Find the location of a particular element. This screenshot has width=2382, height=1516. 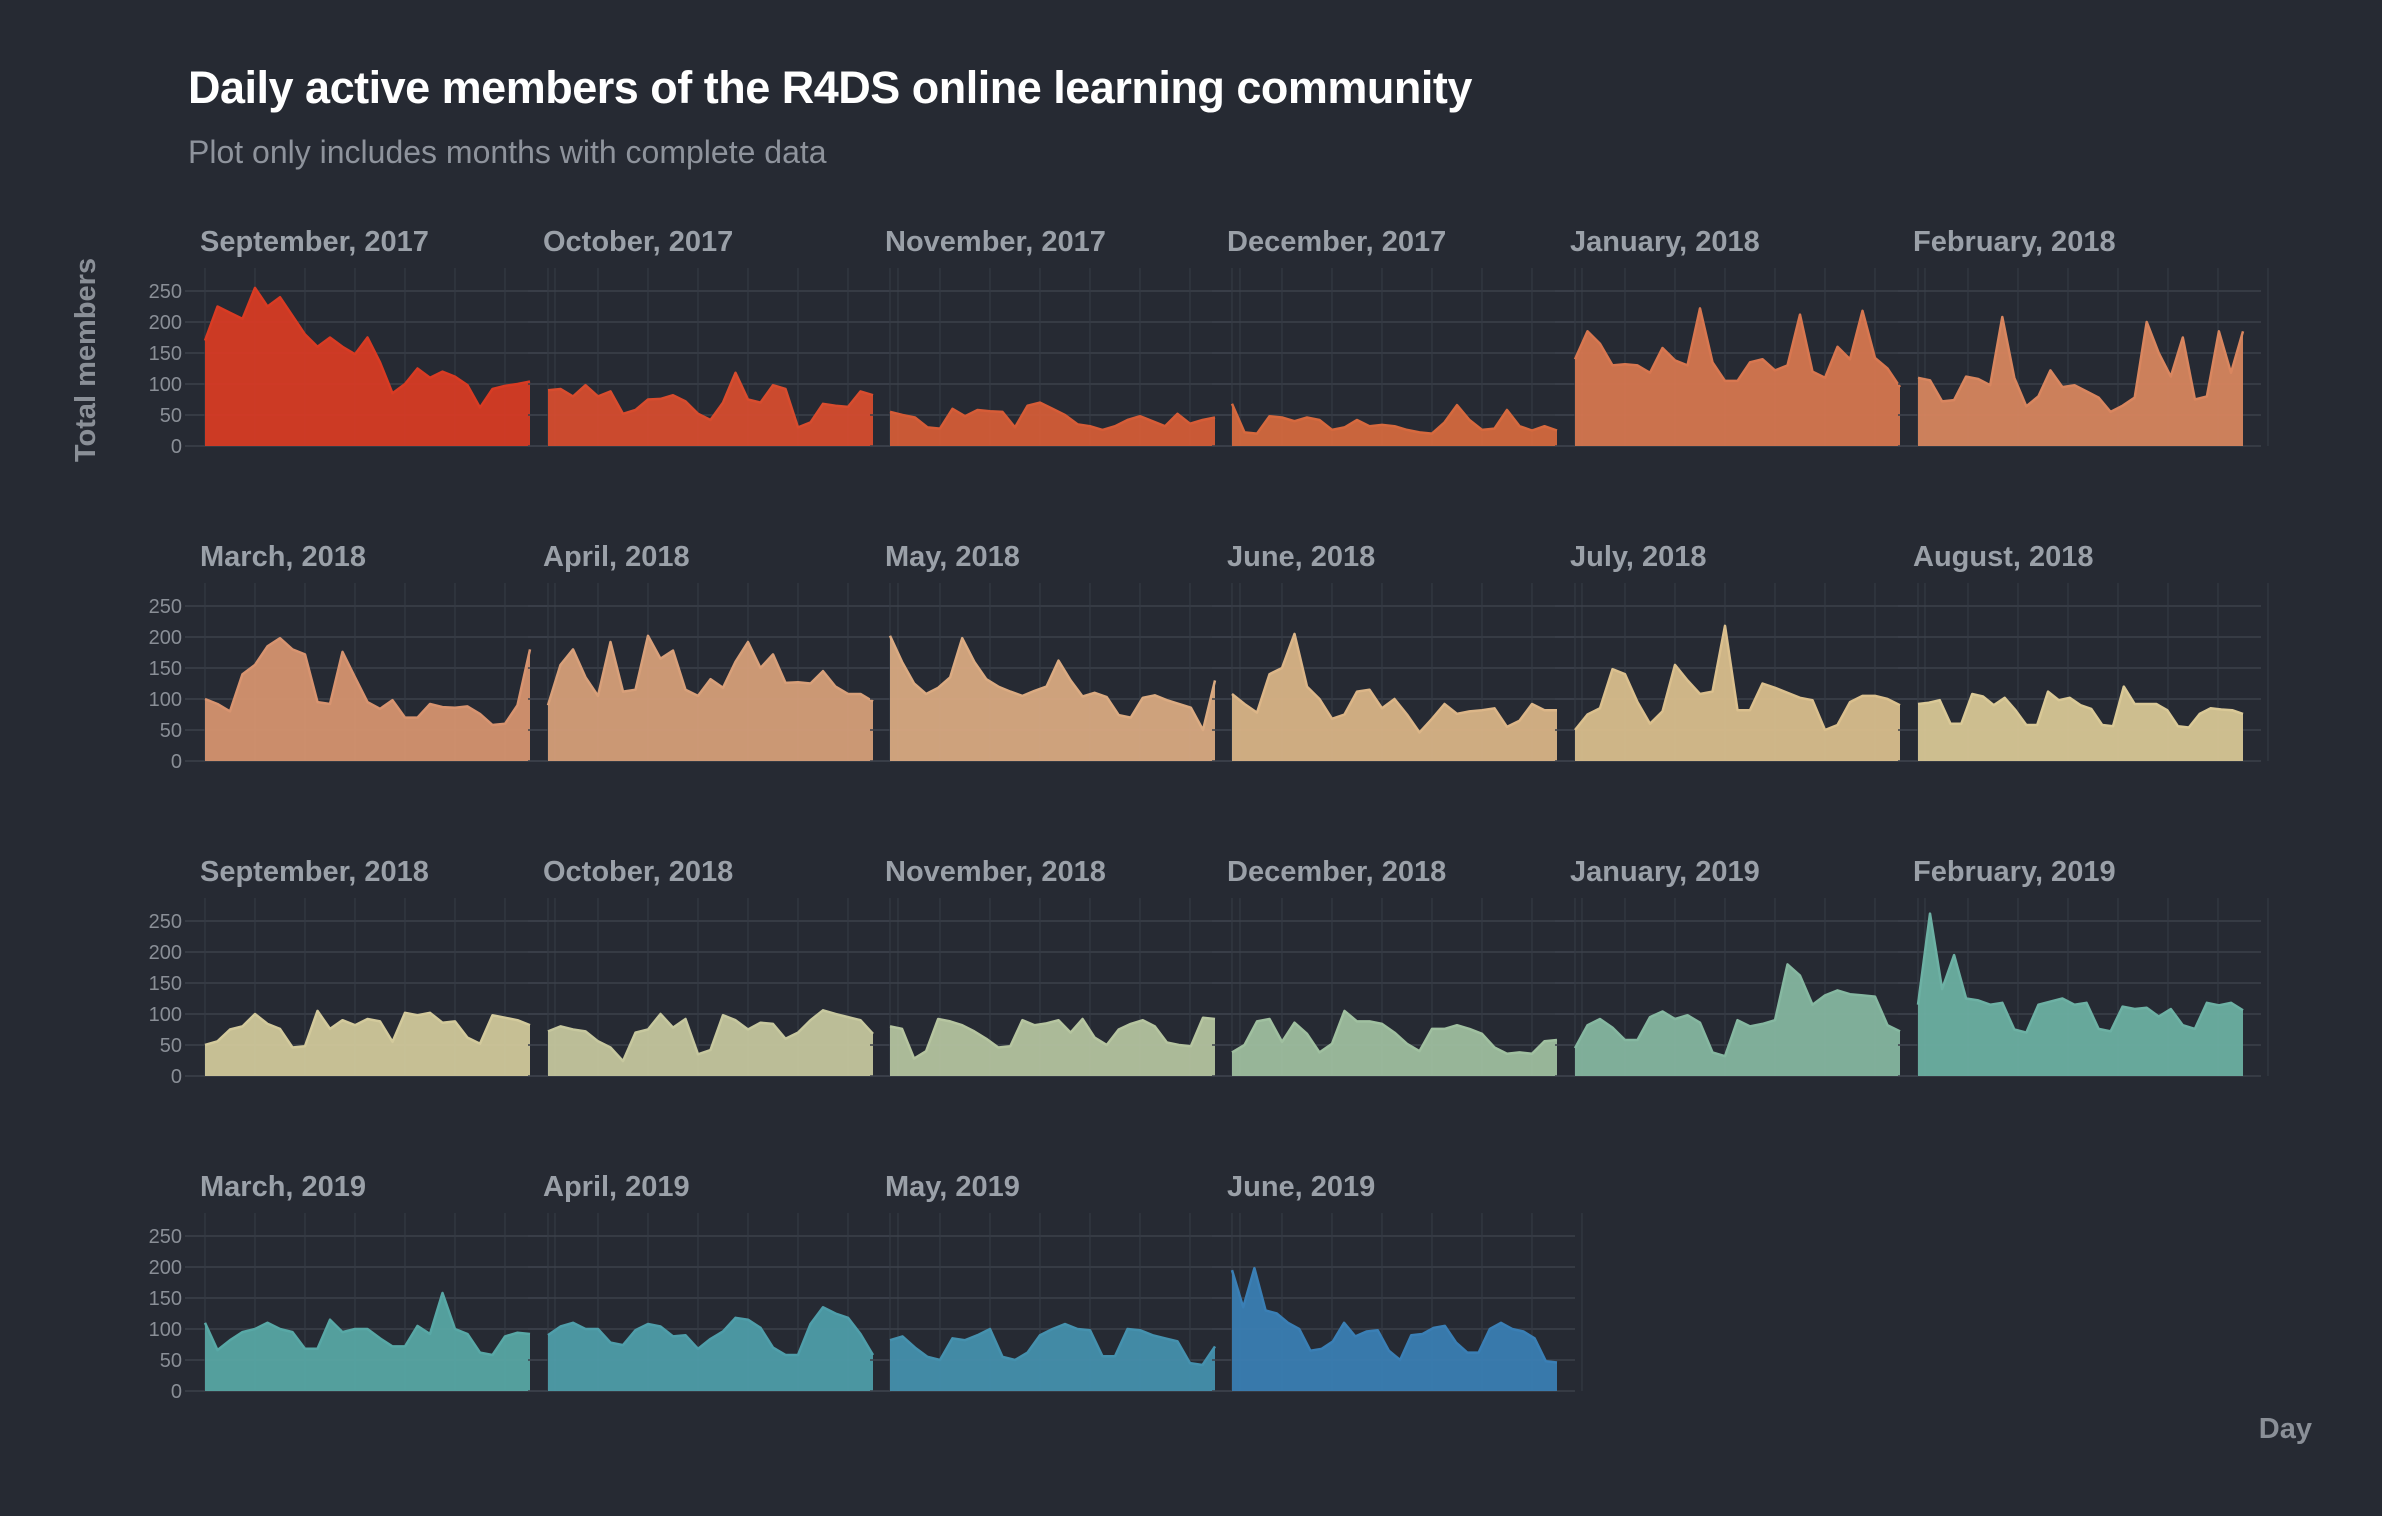

facet-title: November, 2018 is located at coordinates (995, 872).